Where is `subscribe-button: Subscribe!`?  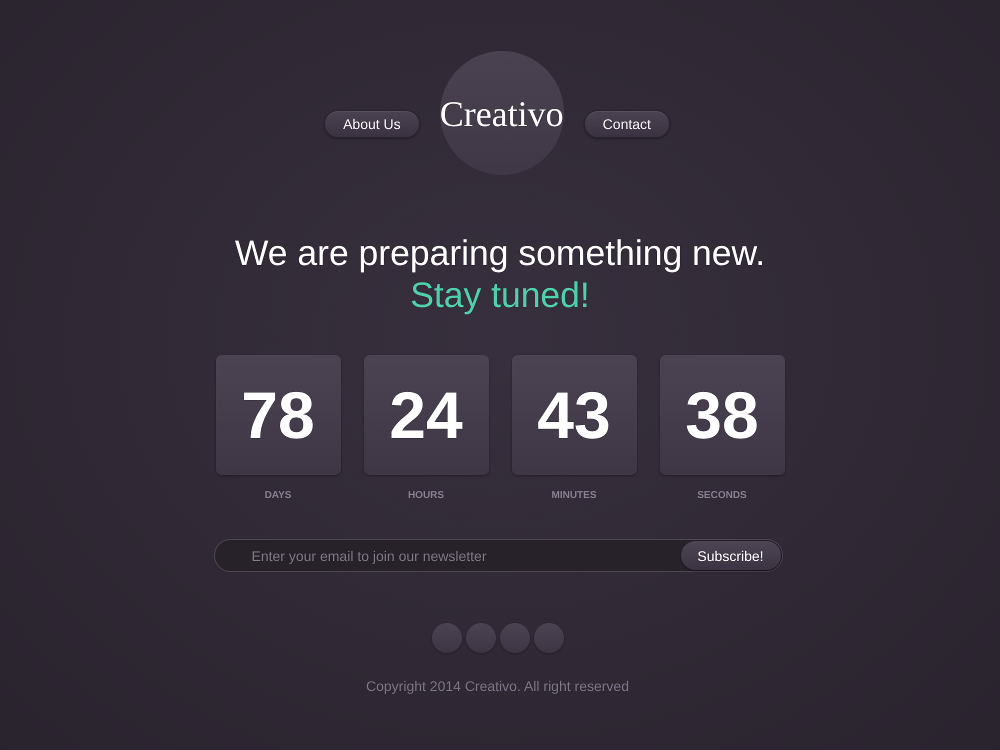
subscribe-button: Subscribe! is located at coordinates (730, 555).